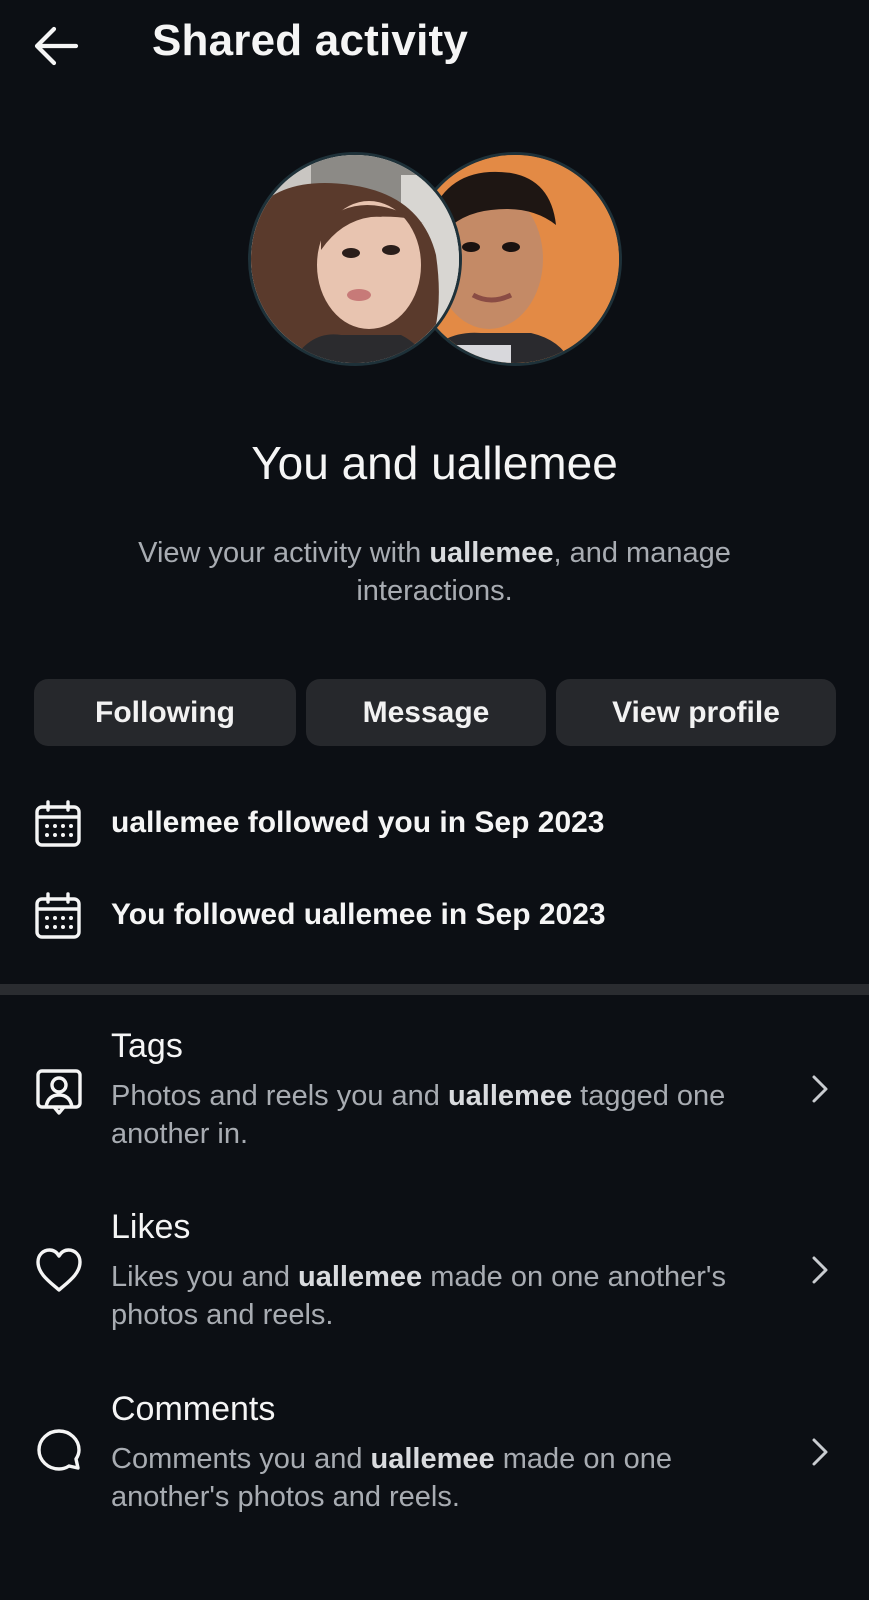 The height and width of the screenshot is (1600, 869). What do you see at coordinates (358, 822) in the screenshot?
I see `followed-you-text: uallemee followed you in Sep 2023` at bounding box center [358, 822].